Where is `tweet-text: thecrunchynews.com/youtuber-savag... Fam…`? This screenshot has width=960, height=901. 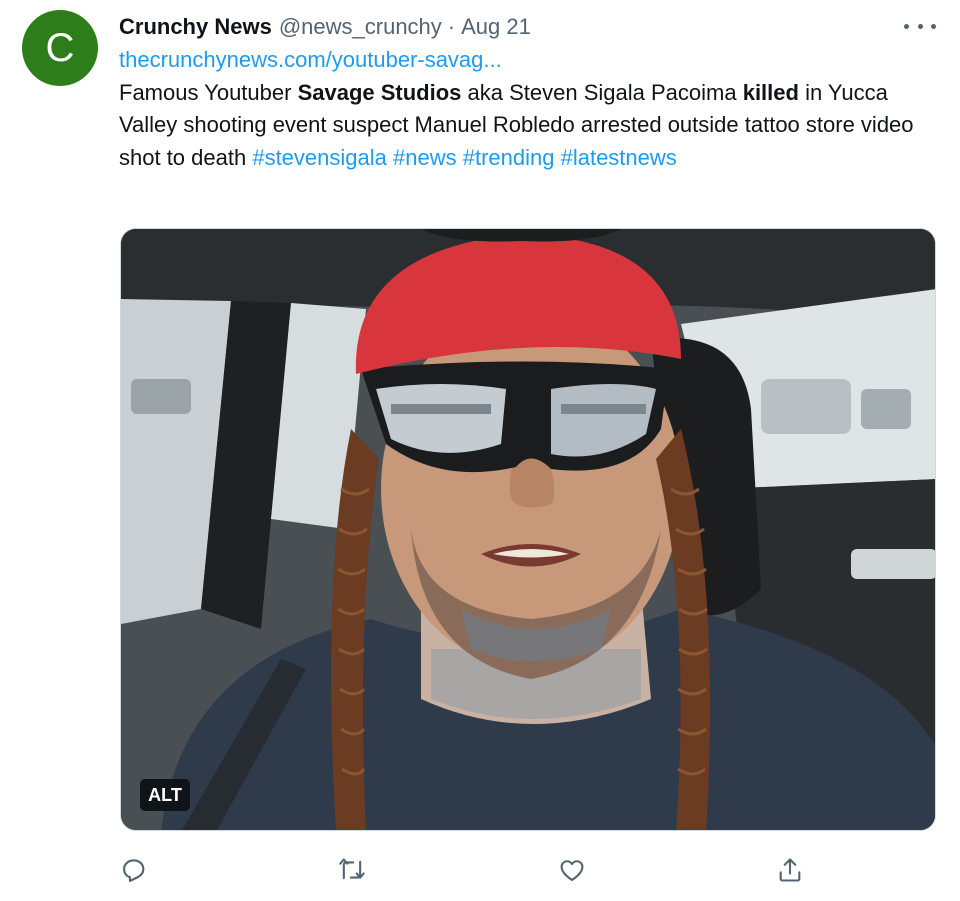
tweet-text: thecrunchynews.com/youtuber-savag... Fam… is located at coordinates (519, 109).